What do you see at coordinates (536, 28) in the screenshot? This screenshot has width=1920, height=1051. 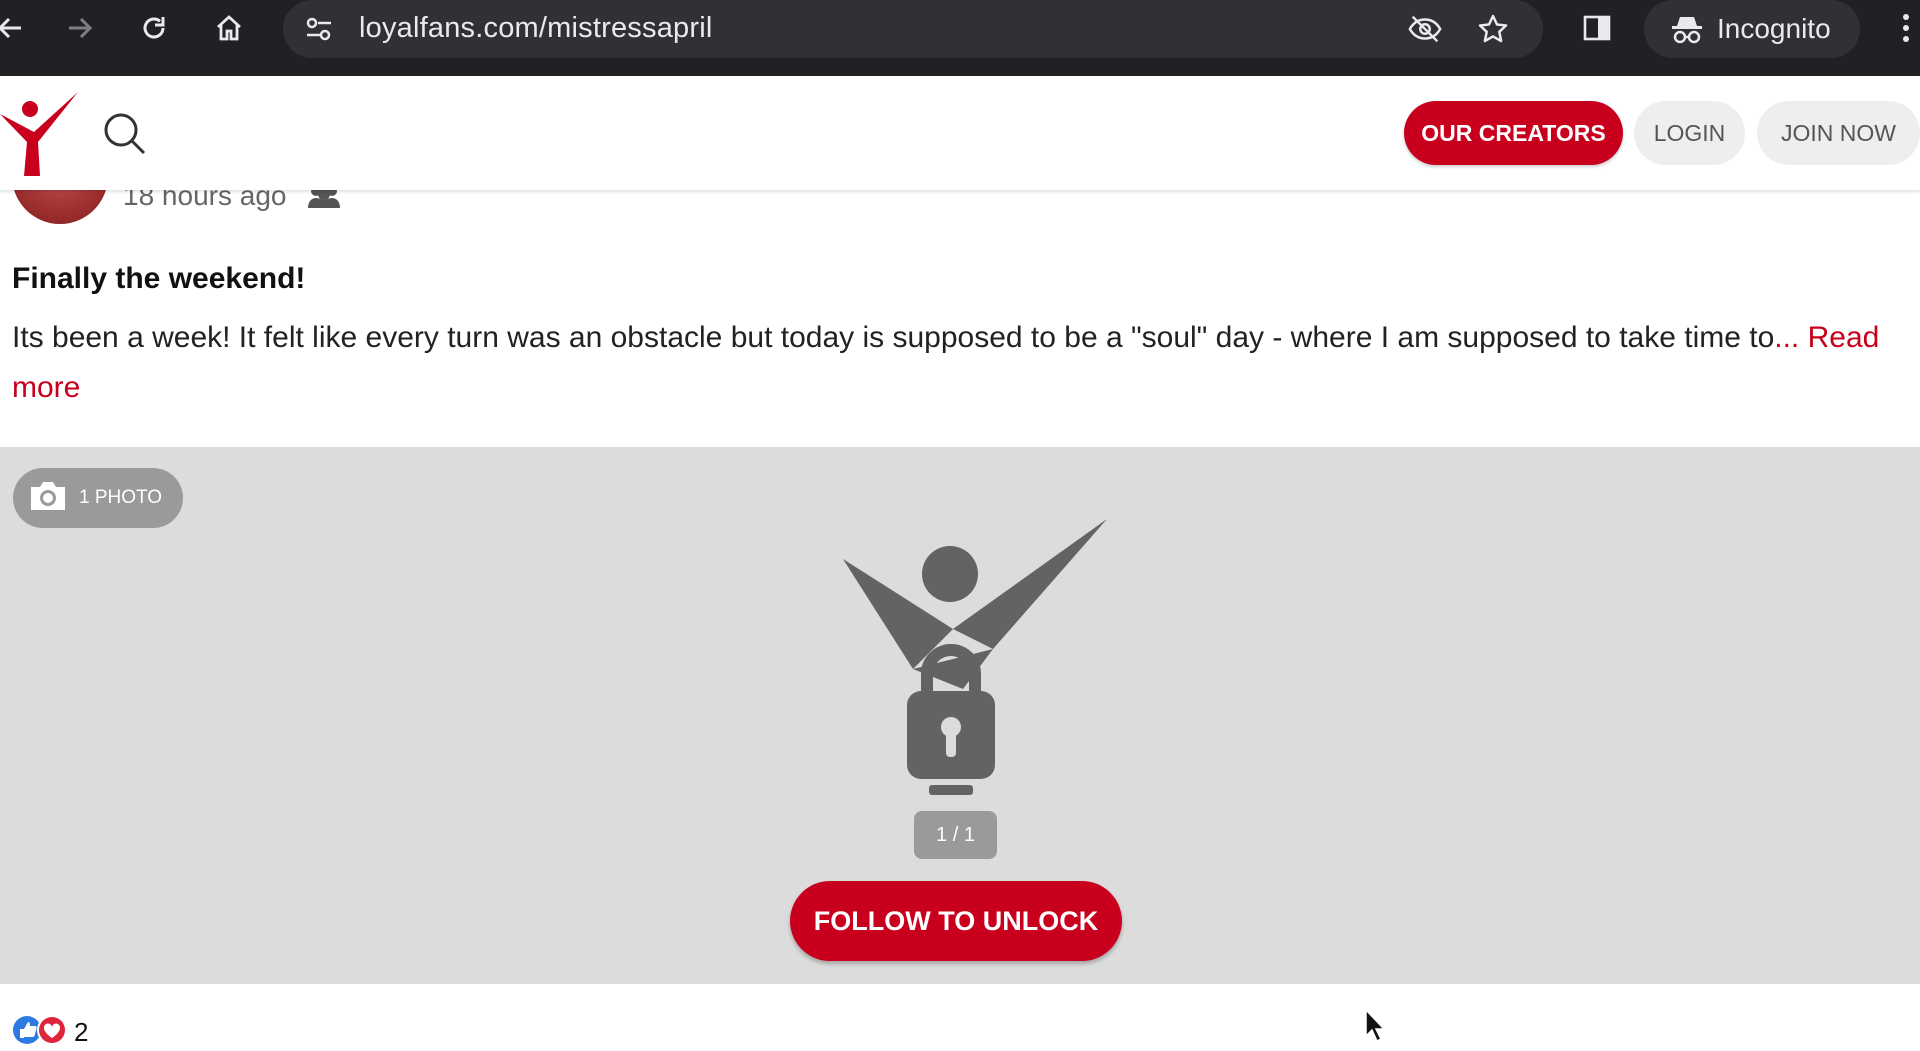 I see `url-text: loyalfans.com/mistressapril` at bounding box center [536, 28].